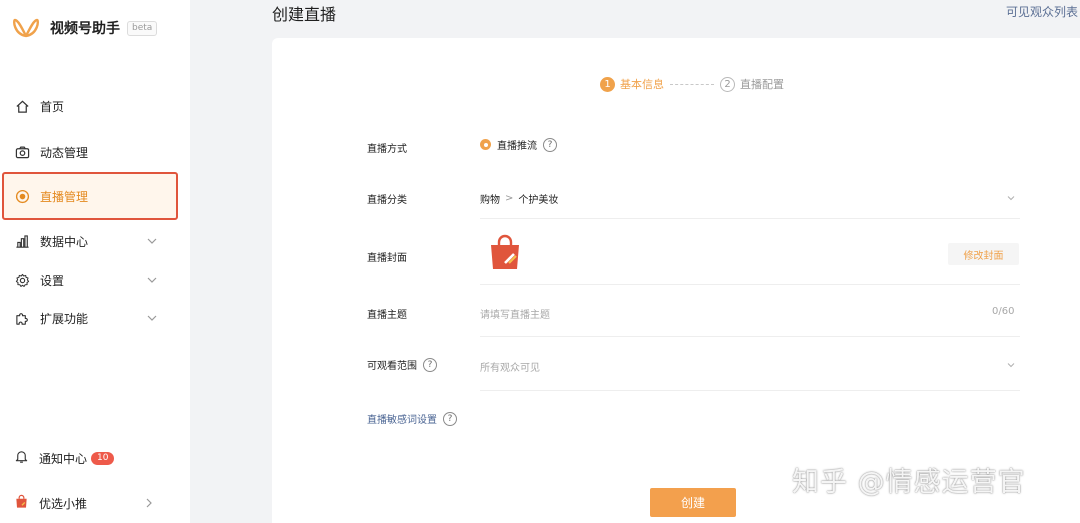  What do you see at coordinates (21, 503) in the screenshot?
I see `shopping-bag-icon` at bounding box center [21, 503].